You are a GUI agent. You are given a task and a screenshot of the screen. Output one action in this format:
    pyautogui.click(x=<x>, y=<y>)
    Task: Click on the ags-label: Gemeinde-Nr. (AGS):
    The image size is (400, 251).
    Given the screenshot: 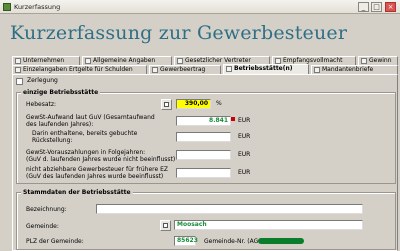 What is the action you would take?
    pyautogui.click(x=235, y=241)
    